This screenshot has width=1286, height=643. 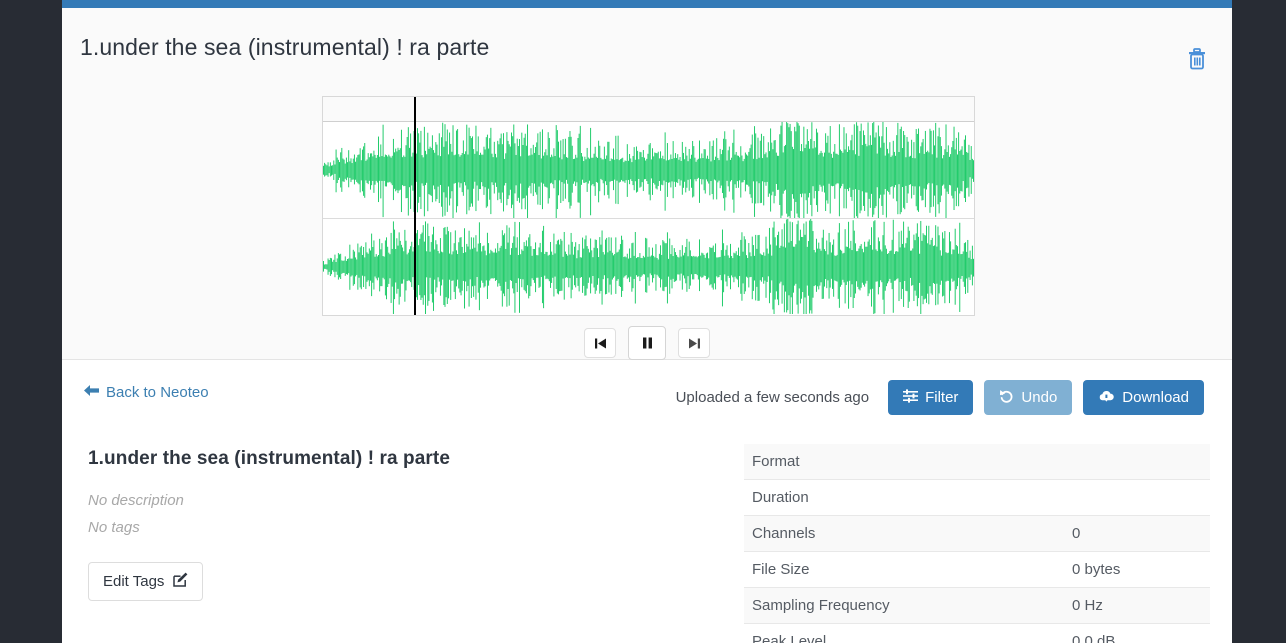 What do you see at coordinates (977, 498) in the screenshot?
I see `table-row: Duration` at bounding box center [977, 498].